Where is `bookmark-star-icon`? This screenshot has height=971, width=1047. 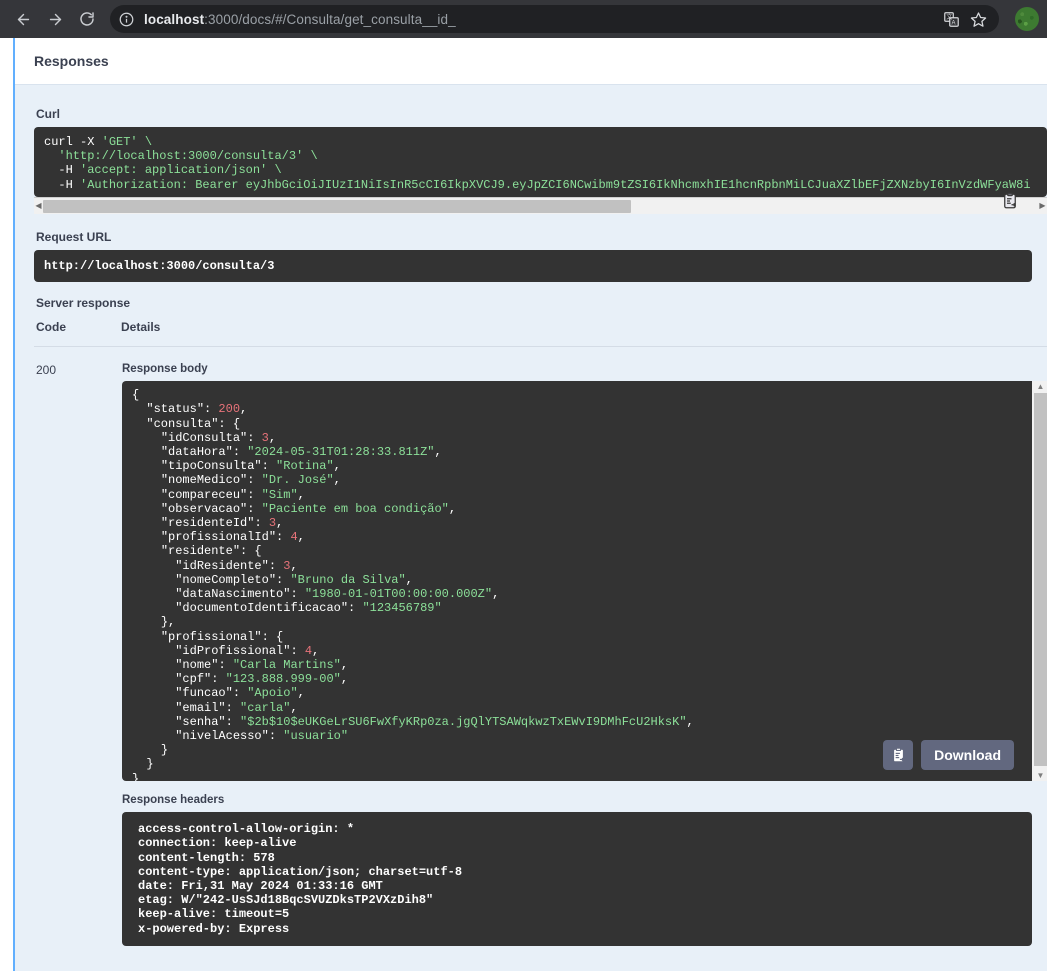 bookmark-star-icon is located at coordinates (978, 19).